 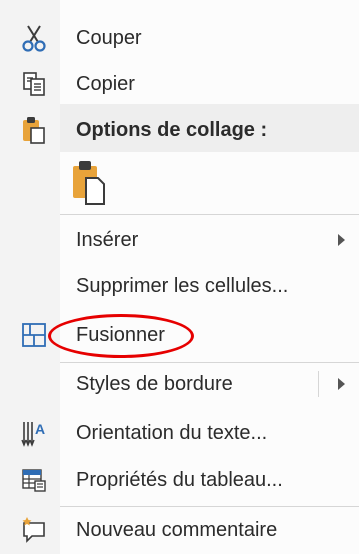 I want to click on menu-item-label: Nouveau commentaire, so click(x=177, y=530).